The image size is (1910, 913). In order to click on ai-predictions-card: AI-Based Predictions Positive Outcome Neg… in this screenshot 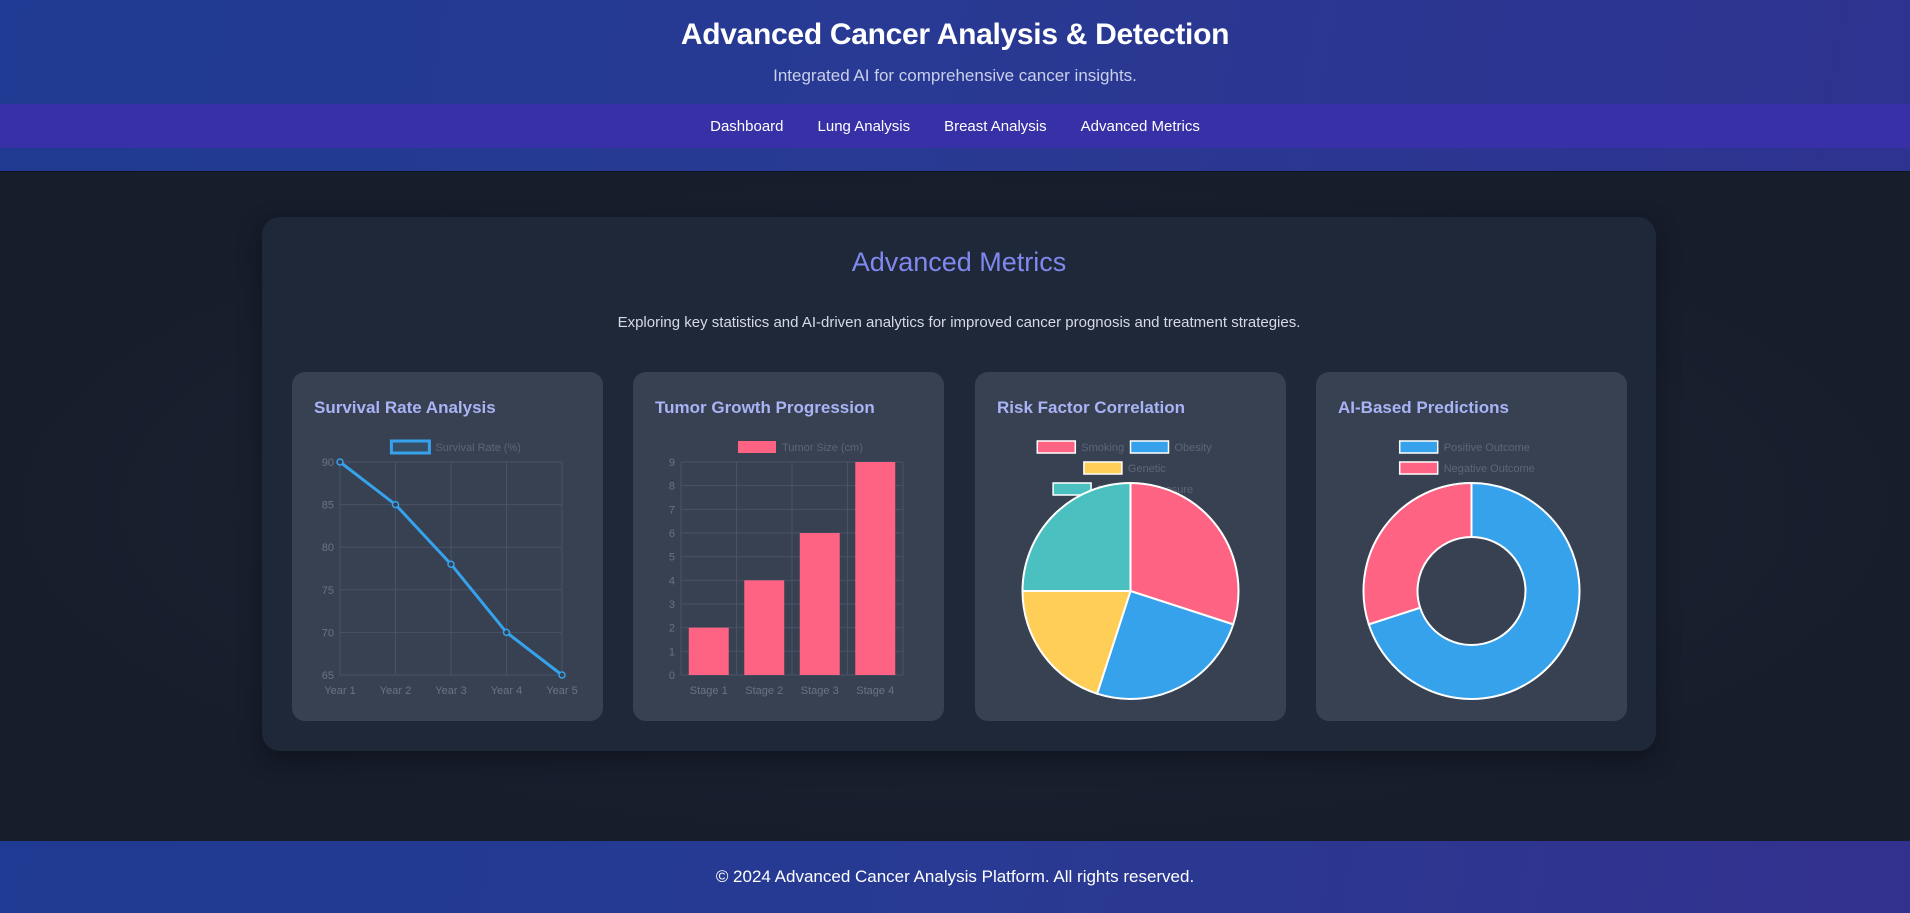, I will do `click(1471, 546)`.